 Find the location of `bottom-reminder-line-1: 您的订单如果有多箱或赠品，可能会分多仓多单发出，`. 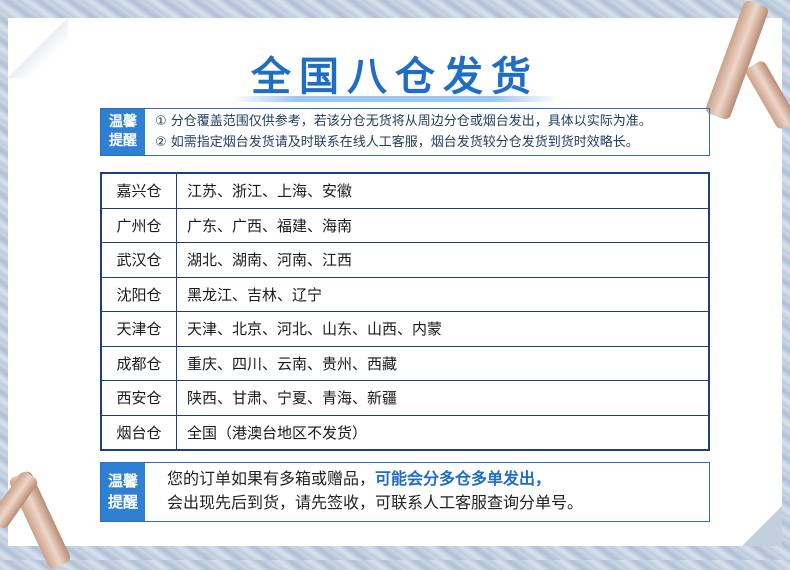

bottom-reminder-line-1: 您的订单如果有多箱或赠品，可能会分多仓多单发出， is located at coordinates (438, 479).